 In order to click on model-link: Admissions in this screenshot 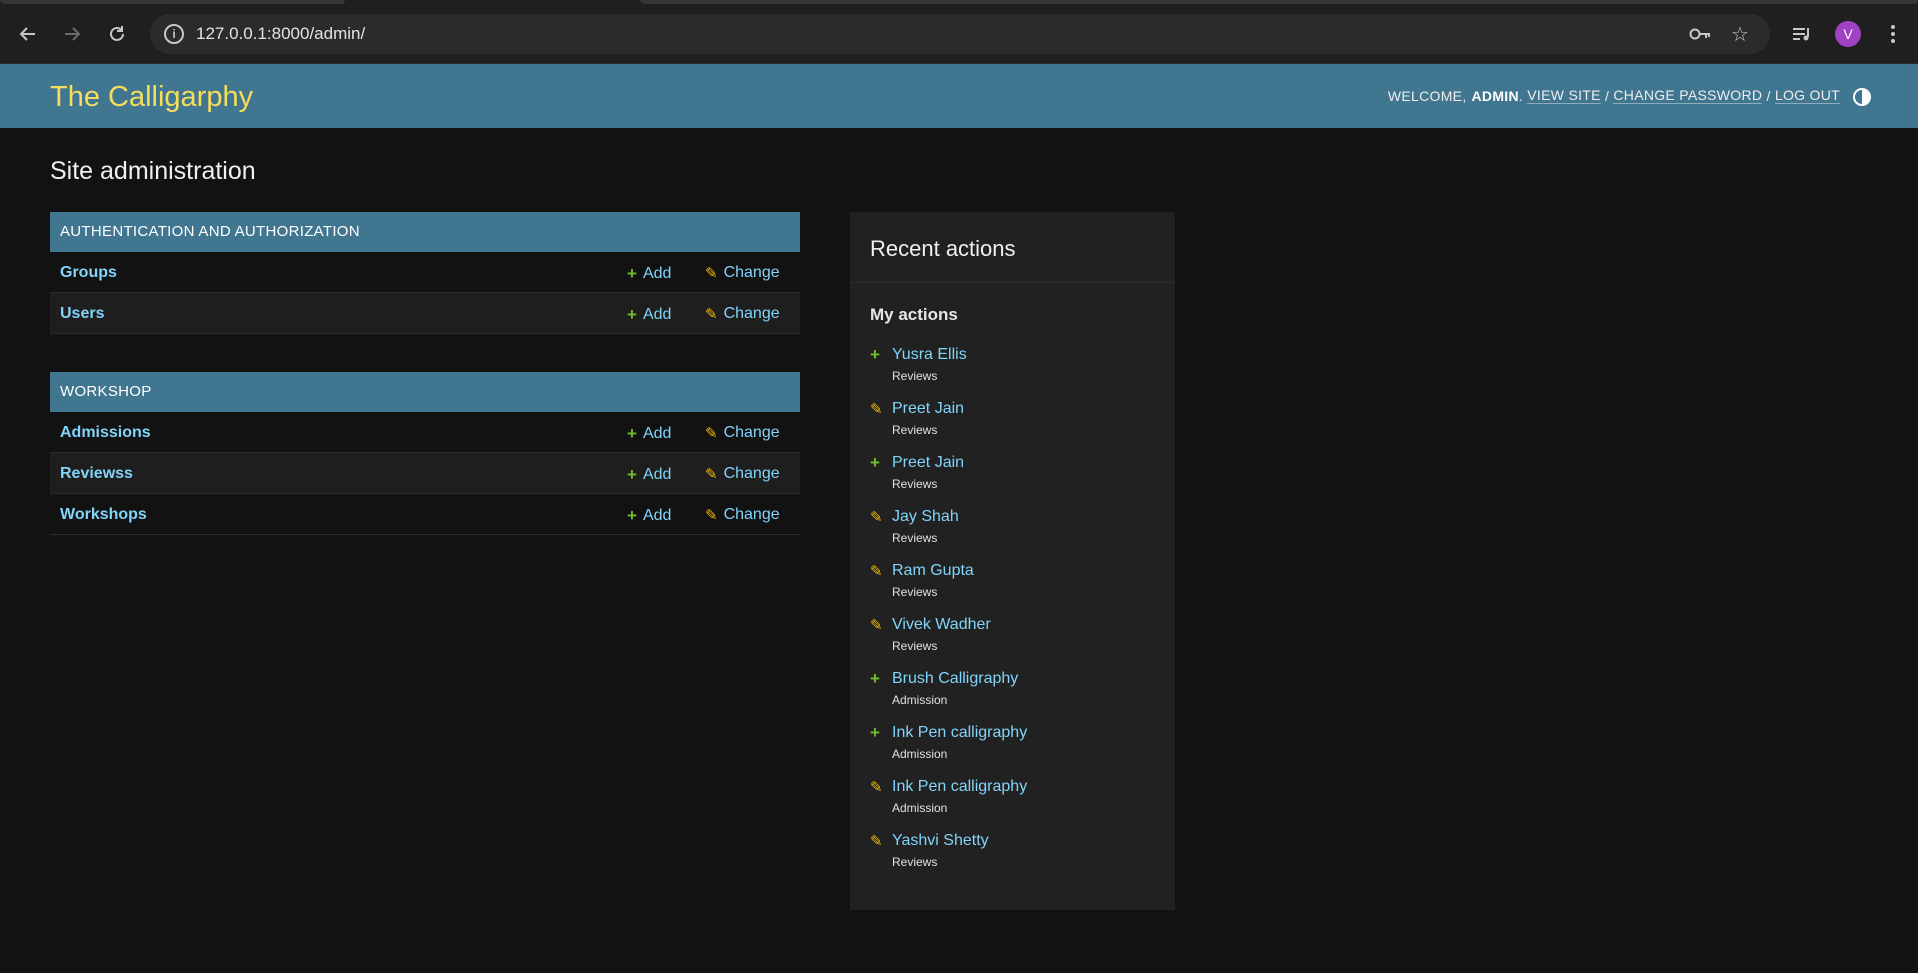, I will do `click(105, 433)`.